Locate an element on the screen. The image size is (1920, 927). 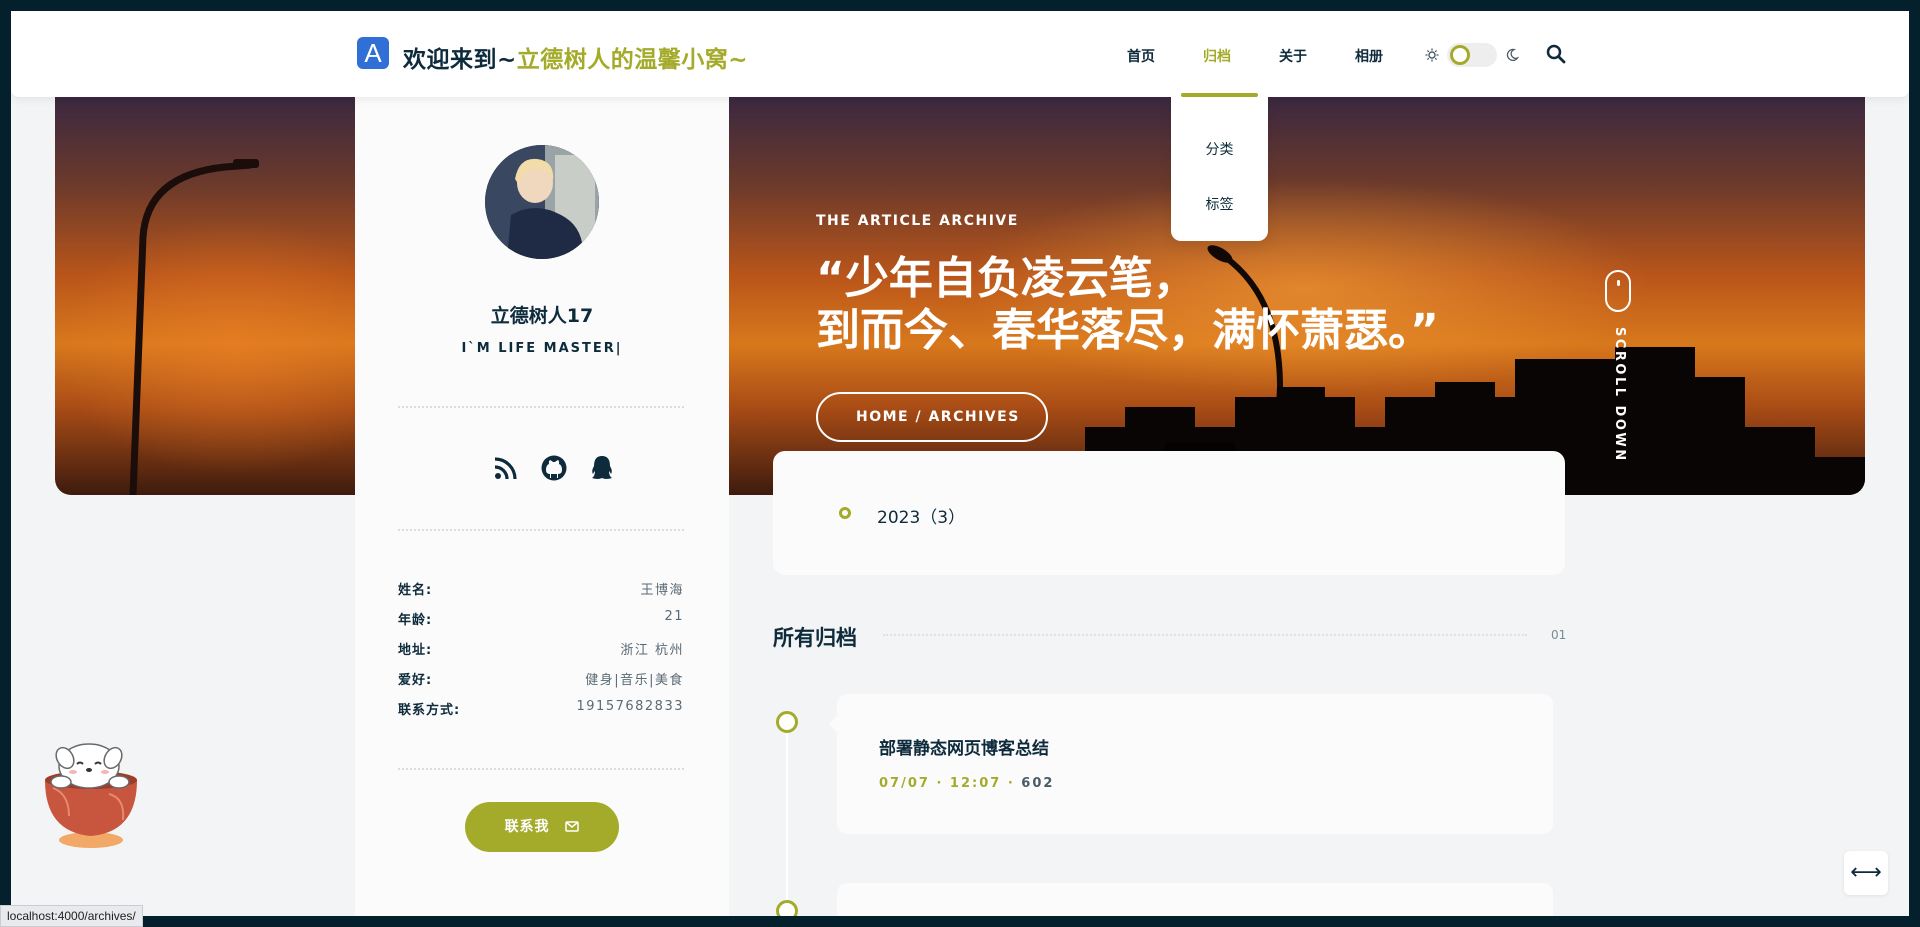
sun-icon is located at coordinates (1432, 55).